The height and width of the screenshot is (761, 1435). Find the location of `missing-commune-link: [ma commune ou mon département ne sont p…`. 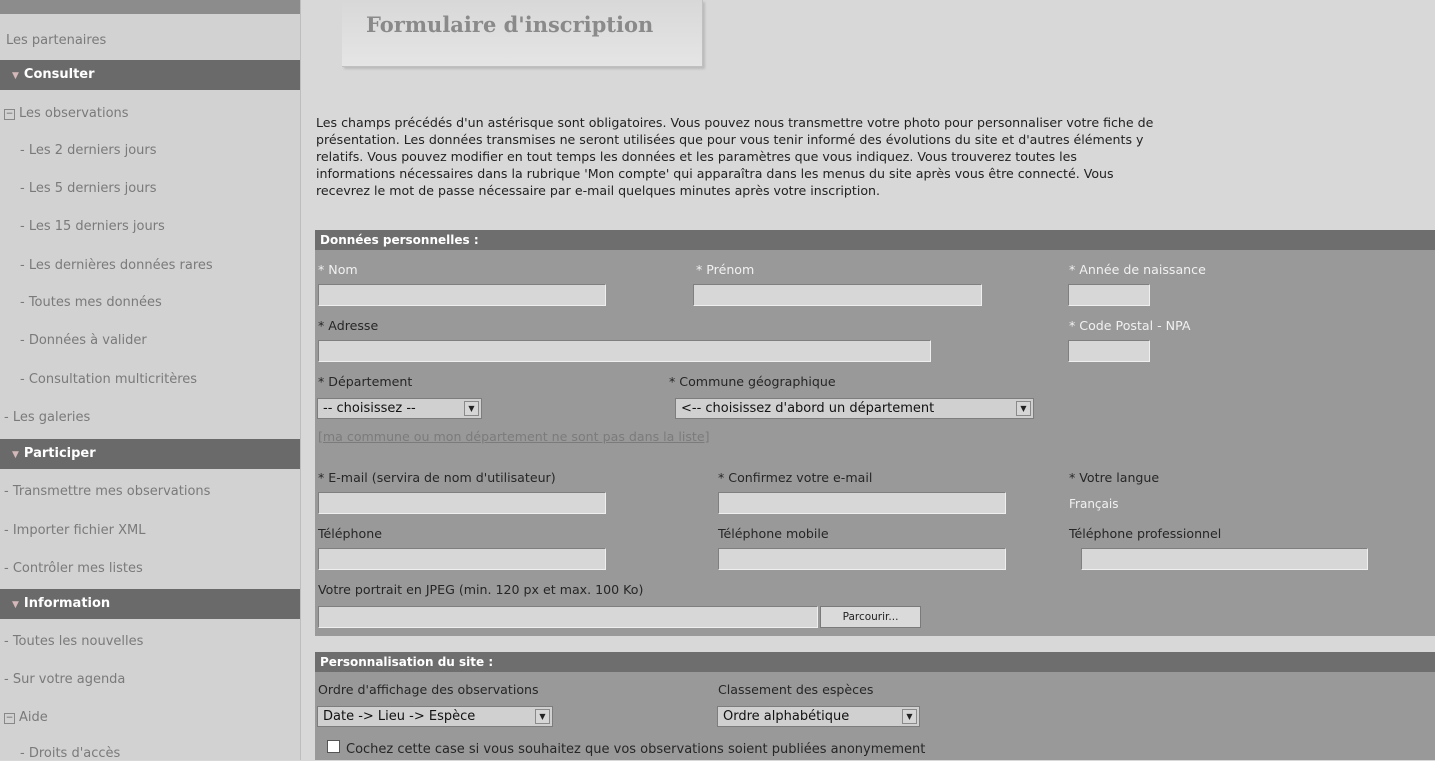

missing-commune-link: [ma commune ou mon département ne sont p… is located at coordinates (514, 436).